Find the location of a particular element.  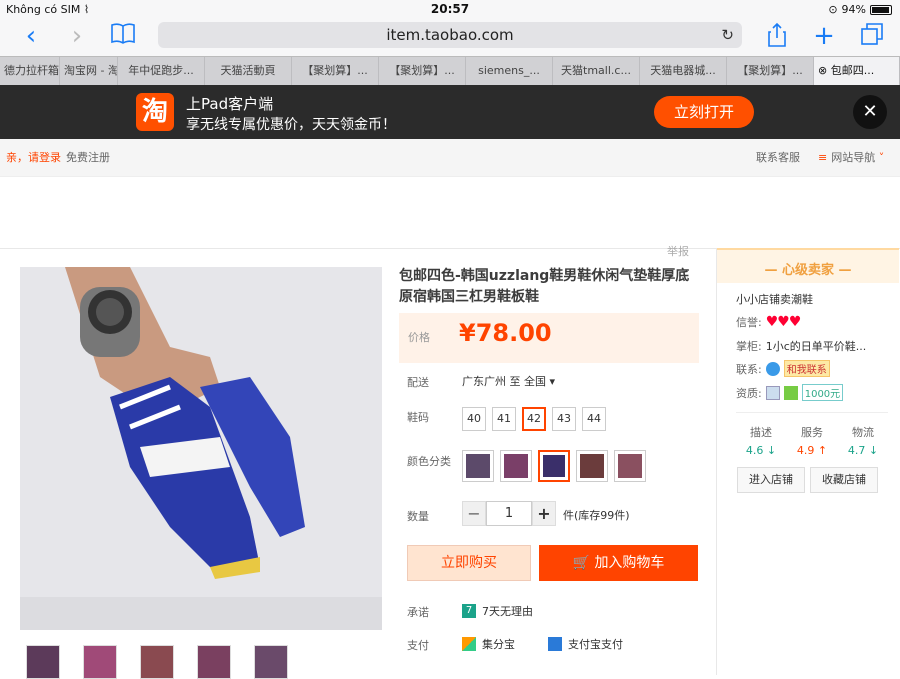

add-cart-label: 加入购物车 is located at coordinates (629, 563).